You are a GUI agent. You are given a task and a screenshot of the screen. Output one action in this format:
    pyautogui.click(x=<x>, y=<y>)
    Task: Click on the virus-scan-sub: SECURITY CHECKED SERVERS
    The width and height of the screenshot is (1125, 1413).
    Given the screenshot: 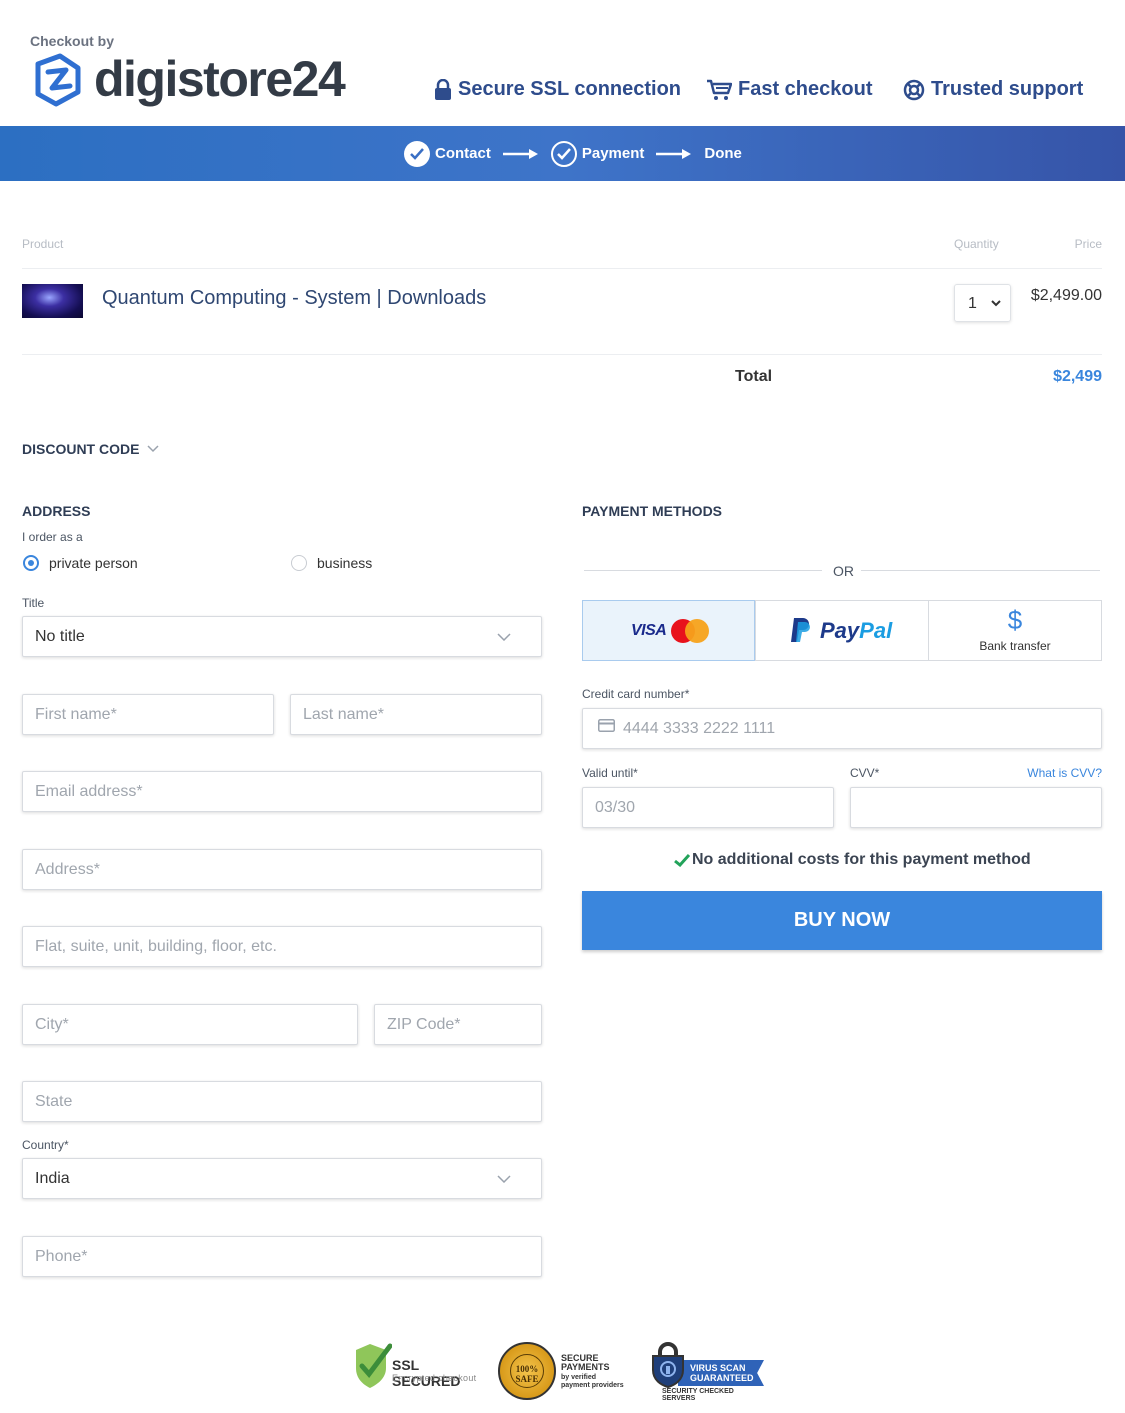 What is the action you would take?
    pyautogui.click(x=698, y=1395)
    